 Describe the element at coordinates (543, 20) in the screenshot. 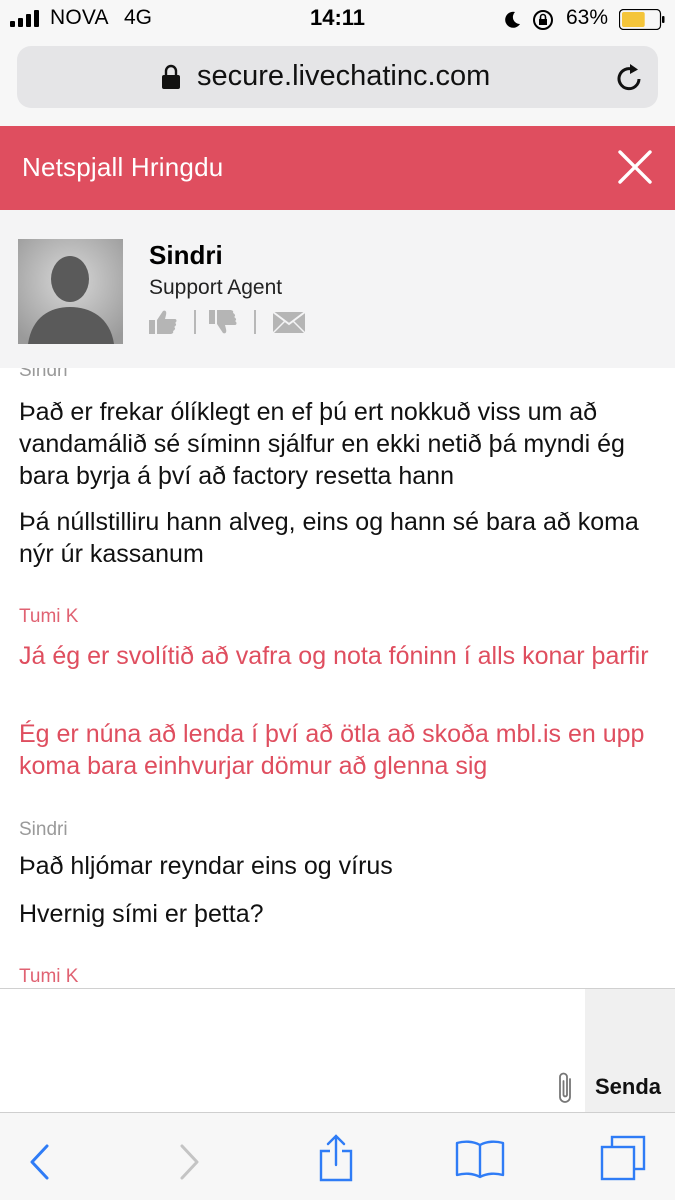

I see `rotation-lock-icon` at that location.